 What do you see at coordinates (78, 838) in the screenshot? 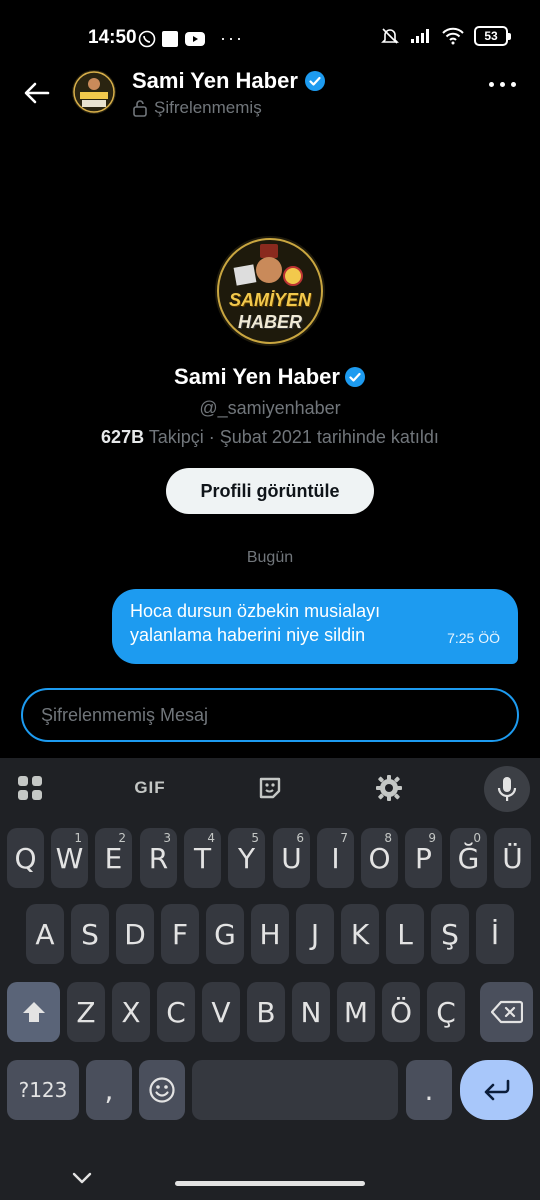
I see `key-hint: 1` at bounding box center [78, 838].